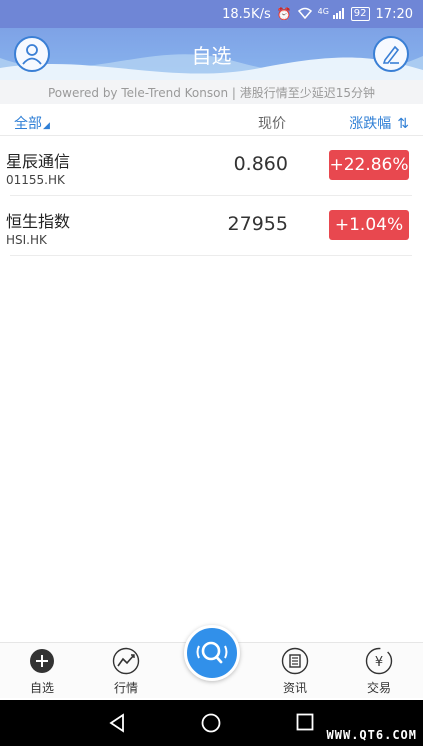  I want to click on nav-label: 行情, so click(125, 688).